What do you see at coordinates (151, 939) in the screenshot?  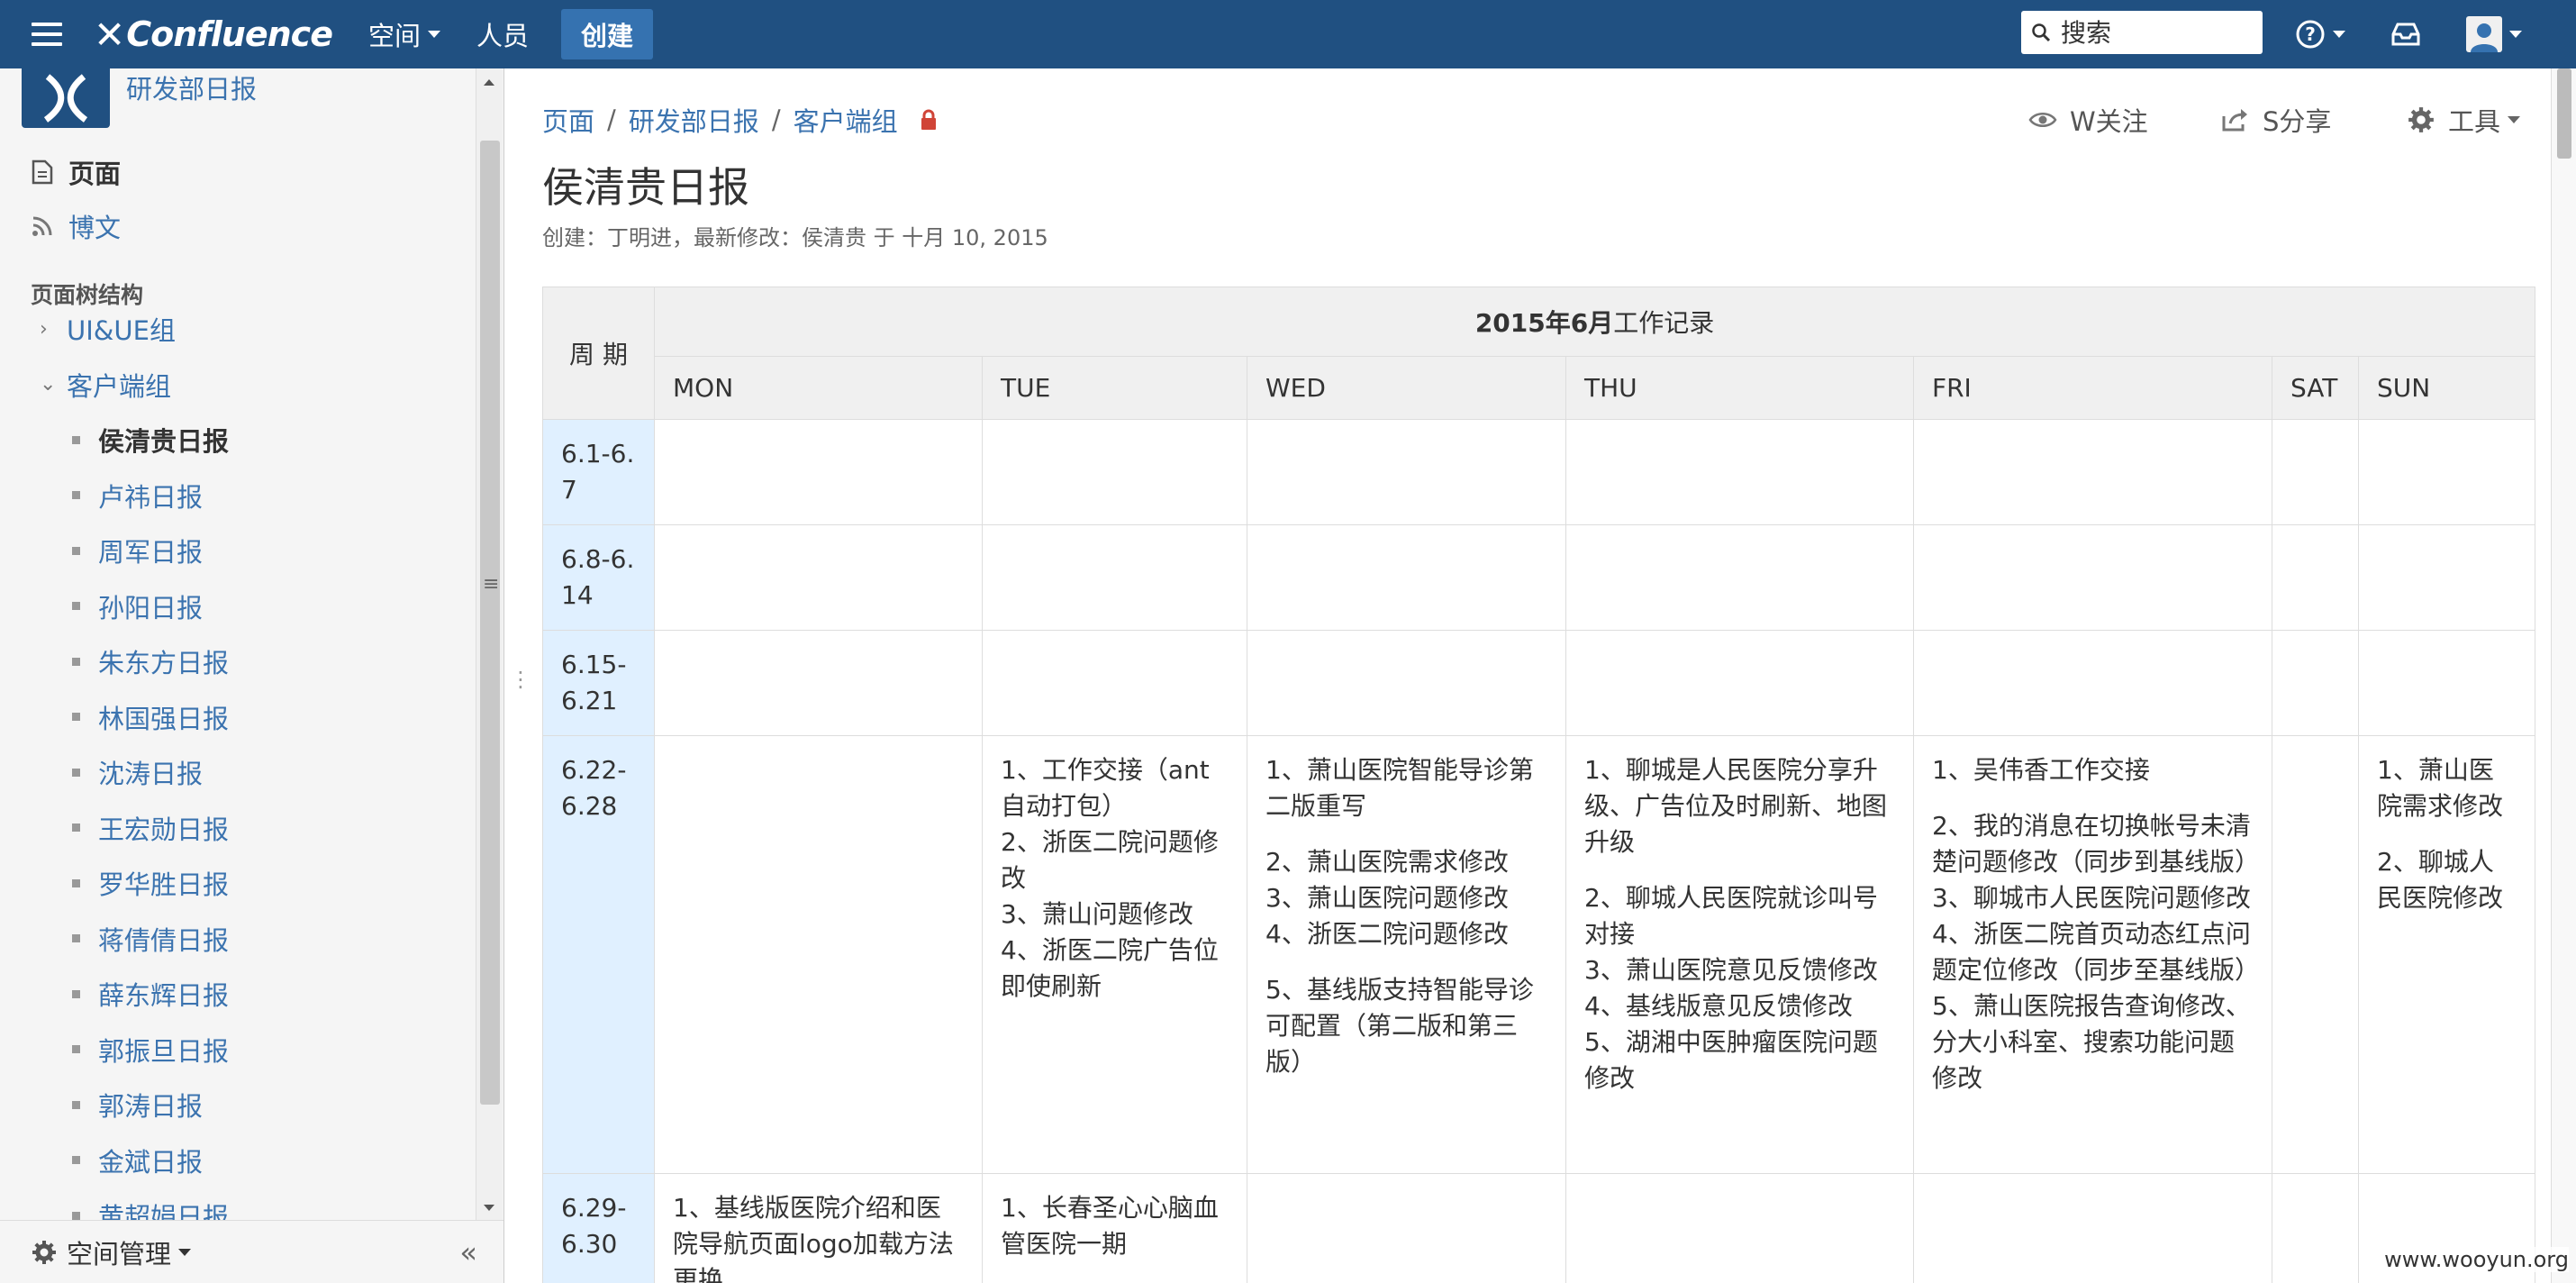 I see `sidebar-tree-item: 蒋倩倩日报` at bounding box center [151, 939].